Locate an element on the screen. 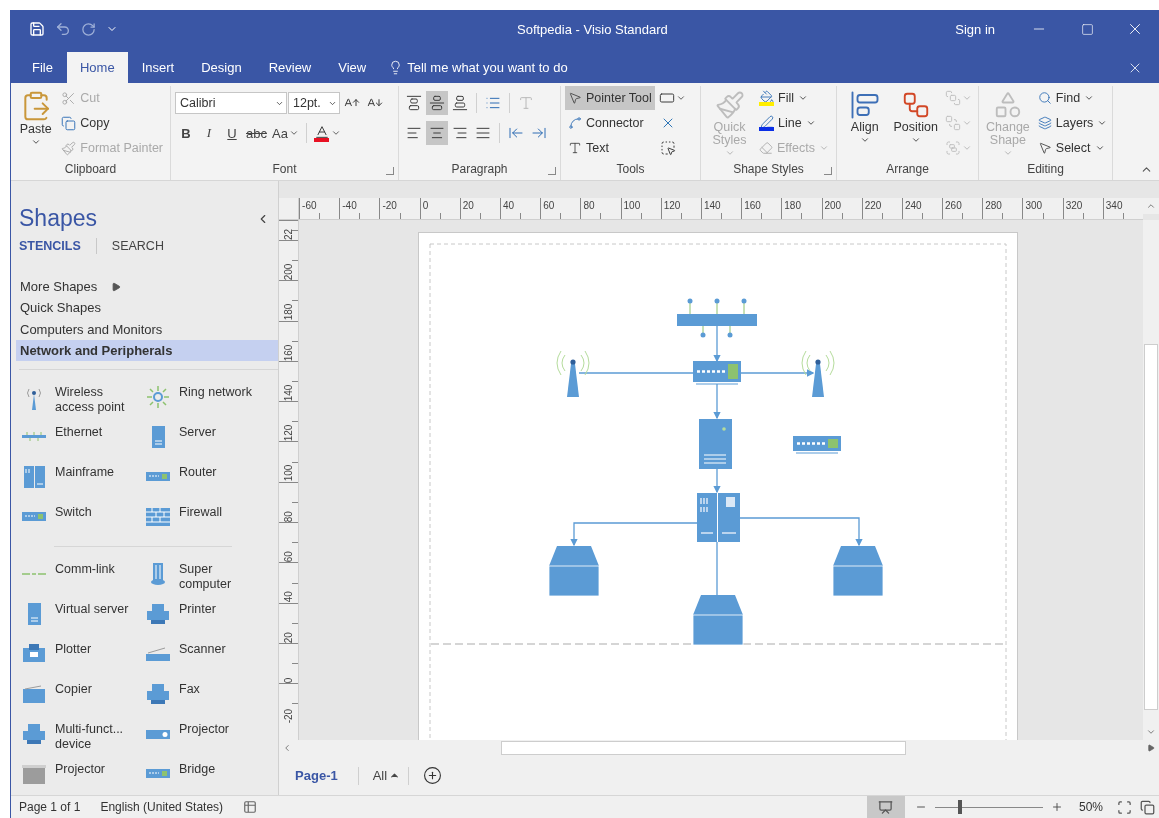 The height and width of the screenshot is (818, 1159). switch-icon is located at coordinates (34, 517).